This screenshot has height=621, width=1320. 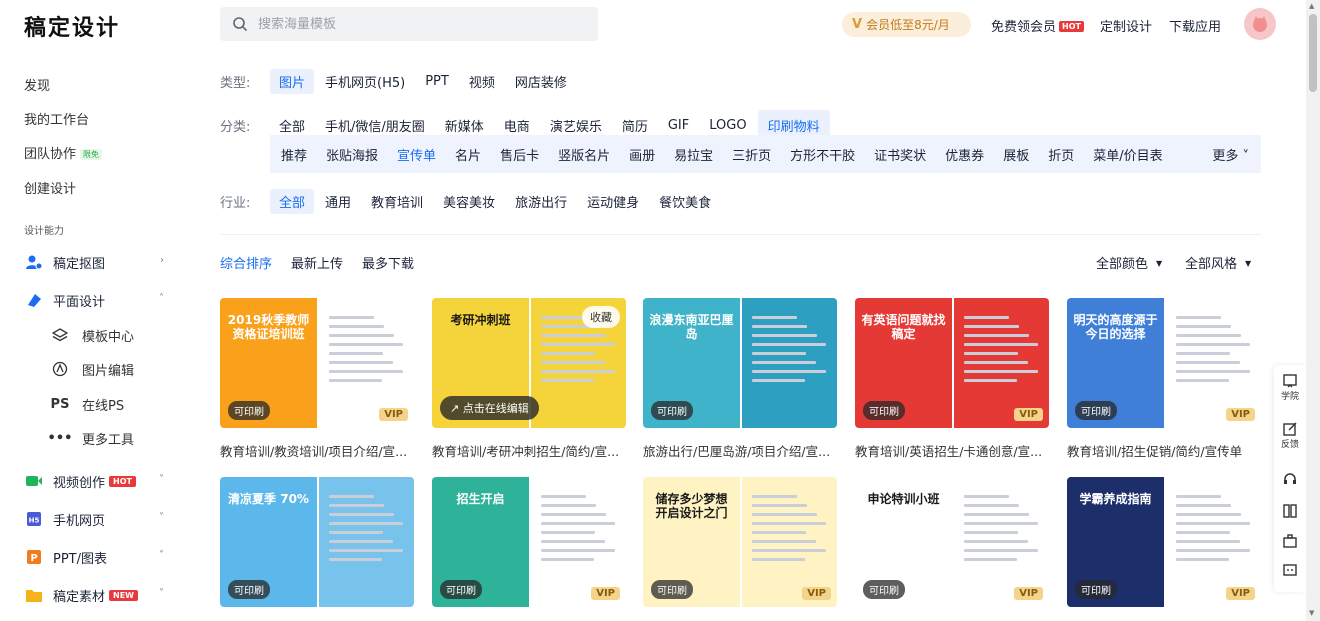 I want to click on scroll-down-icon: ▼, so click(x=1311, y=613).